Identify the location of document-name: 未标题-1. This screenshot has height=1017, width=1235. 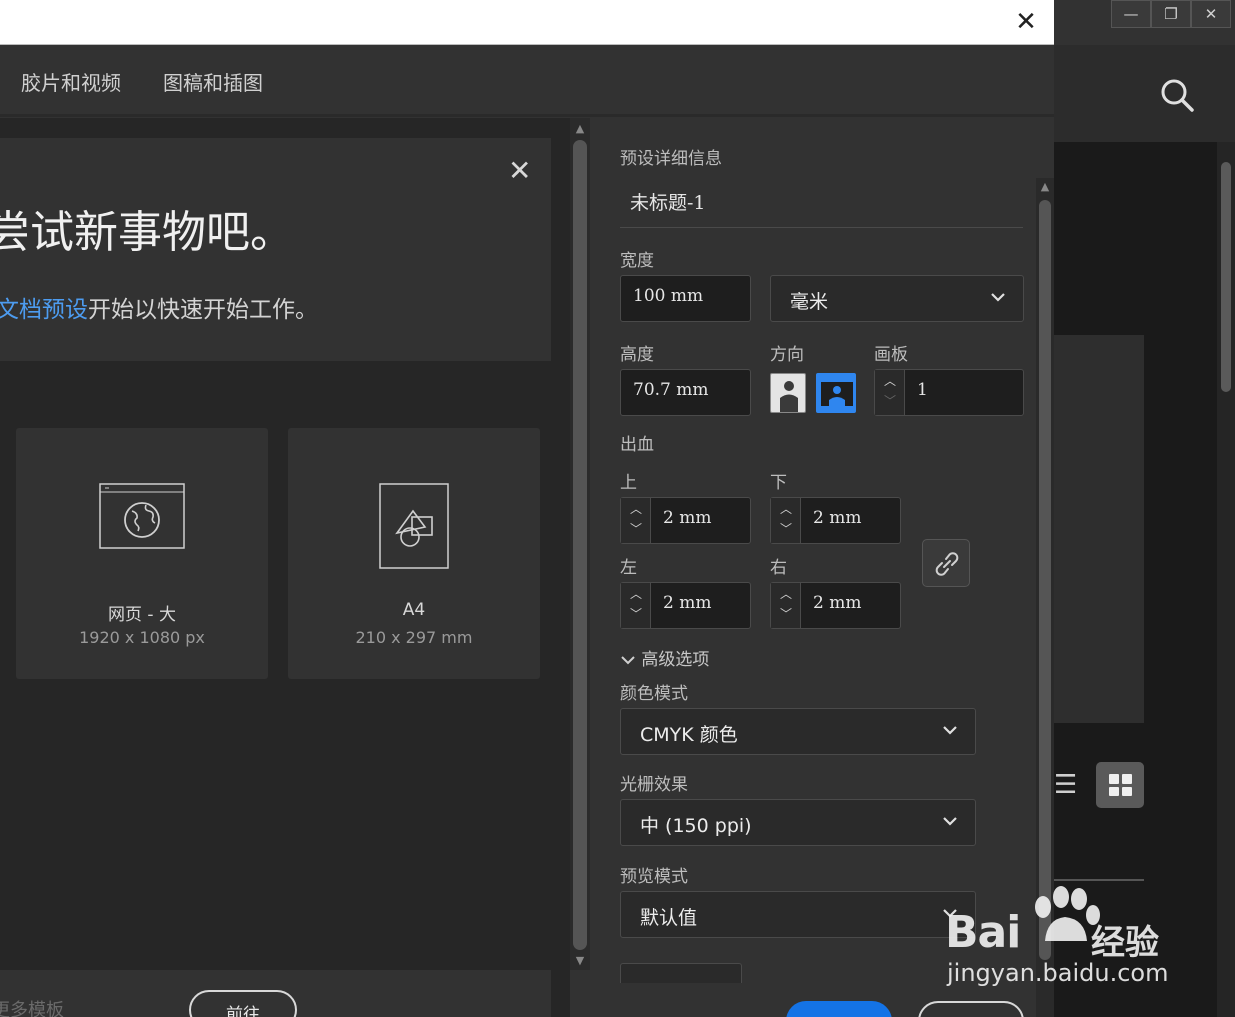
(668, 203).